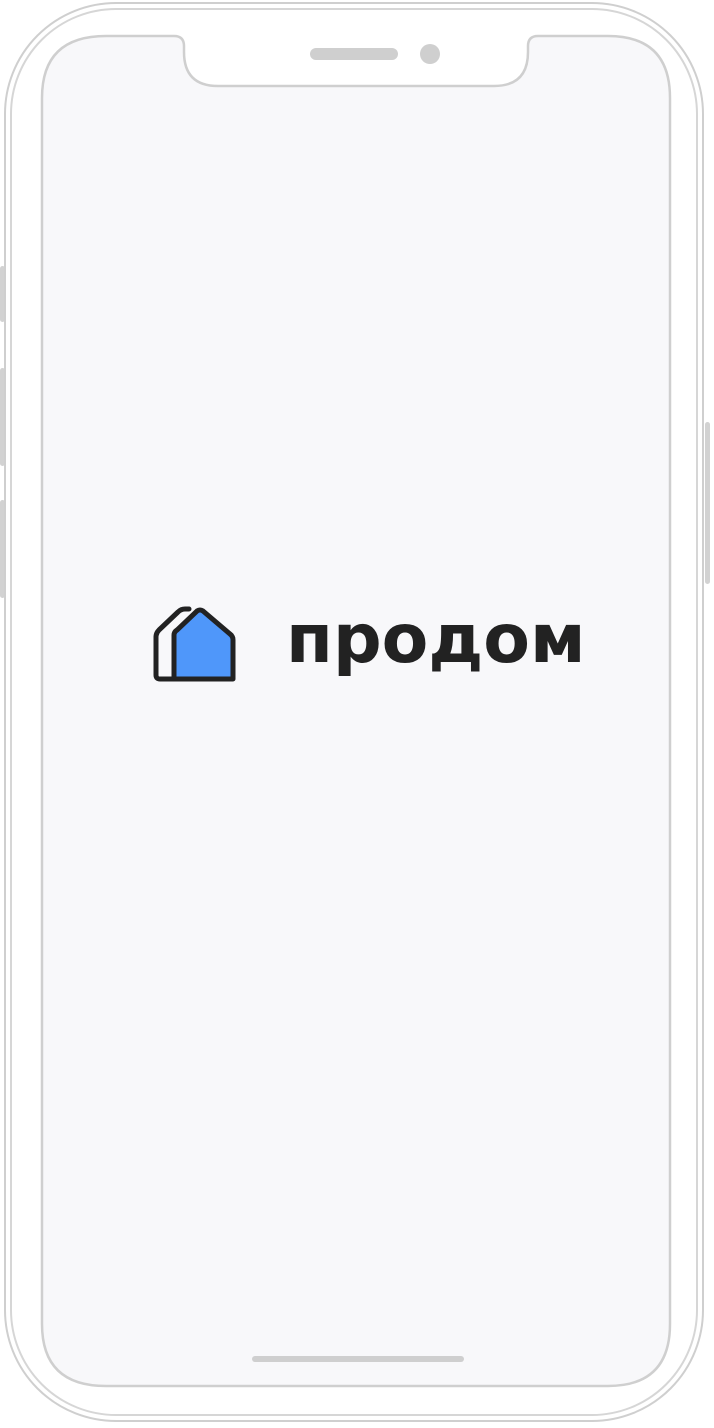  I want to click on brand-name: продом, so click(436, 639).